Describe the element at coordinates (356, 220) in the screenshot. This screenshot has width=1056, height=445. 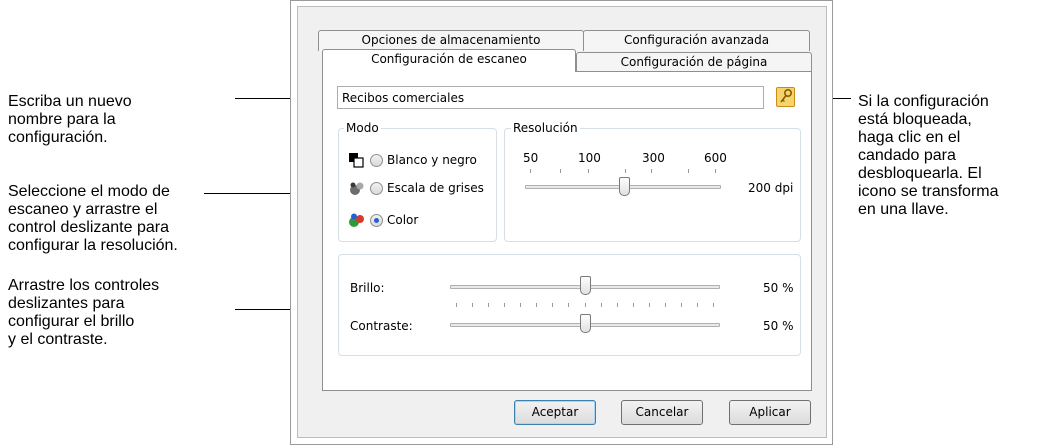
I see `color-icon` at that location.